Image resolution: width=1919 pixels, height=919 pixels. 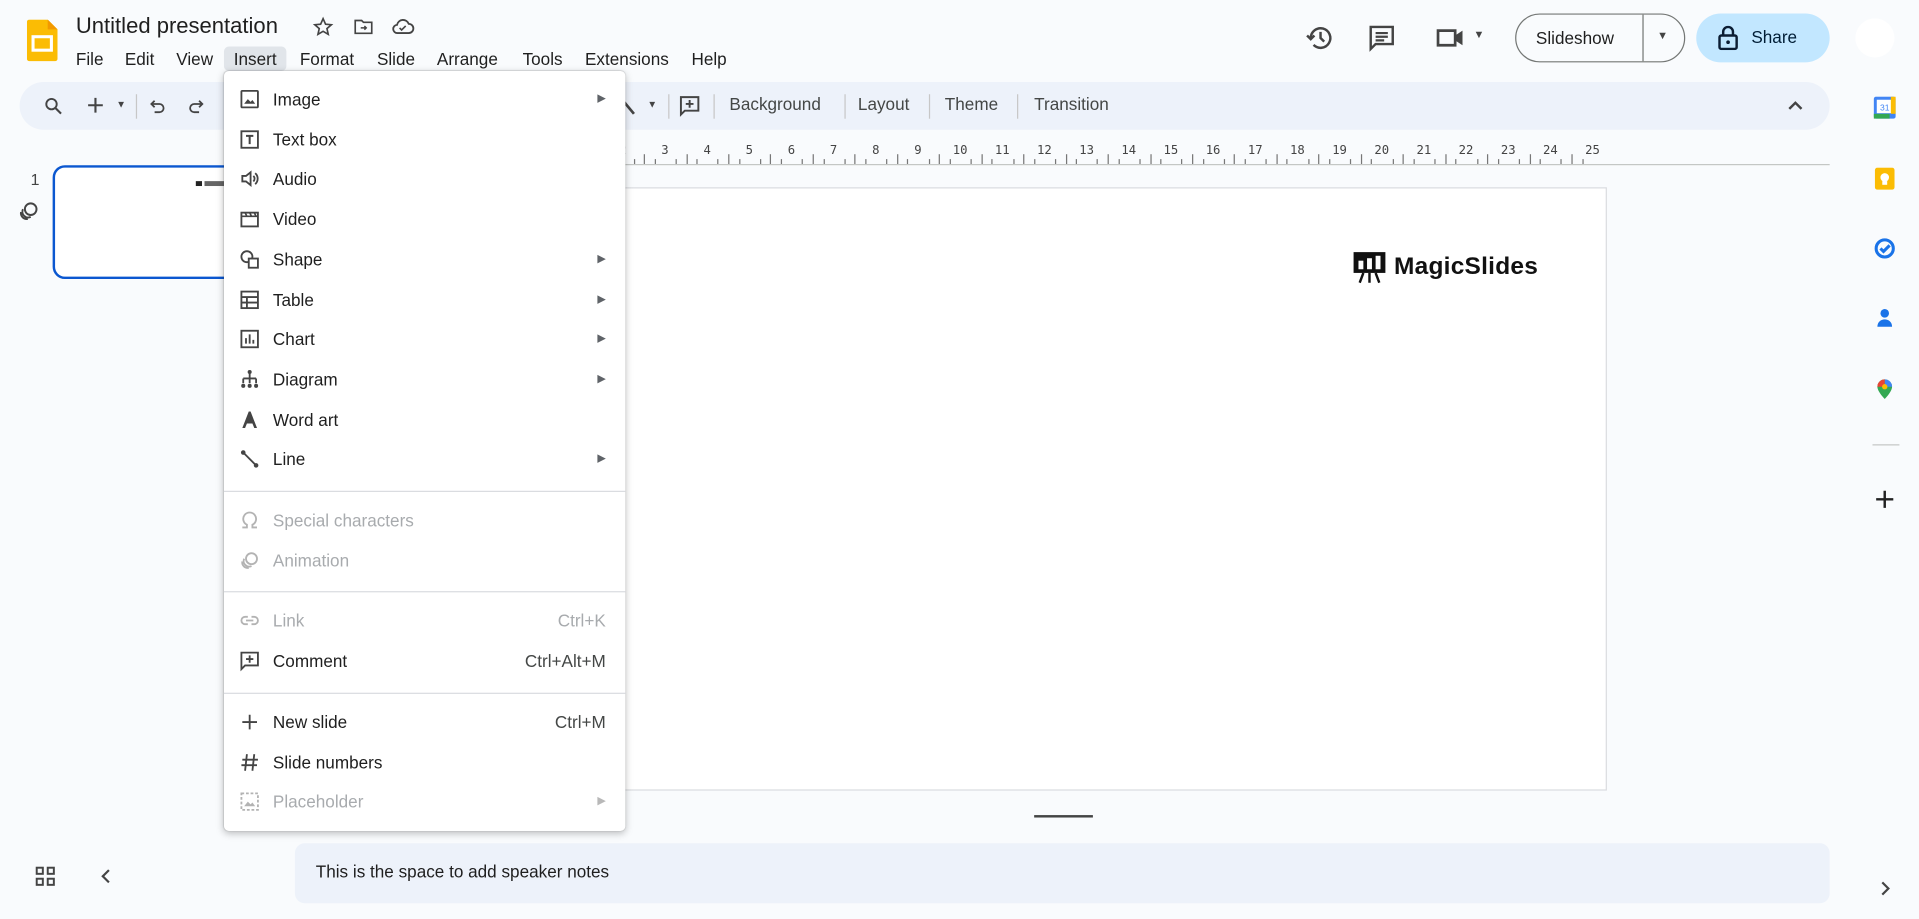 I want to click on menu-view: View, so click(x=195, y=59).